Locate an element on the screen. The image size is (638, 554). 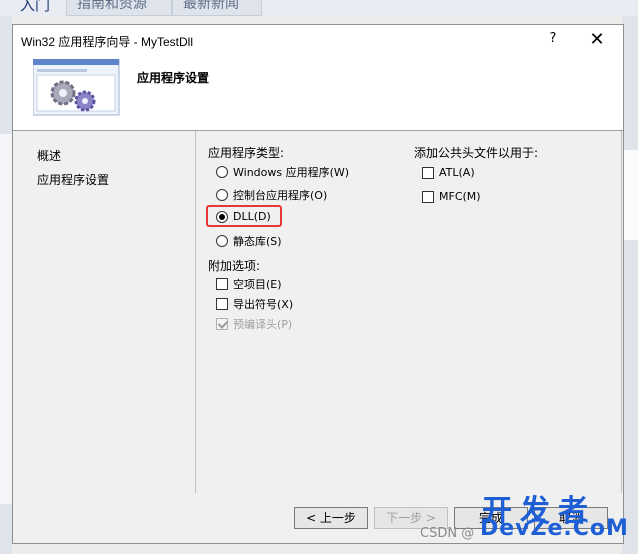
nav-item-overview: 概述 is located at coordinates (49, 155).